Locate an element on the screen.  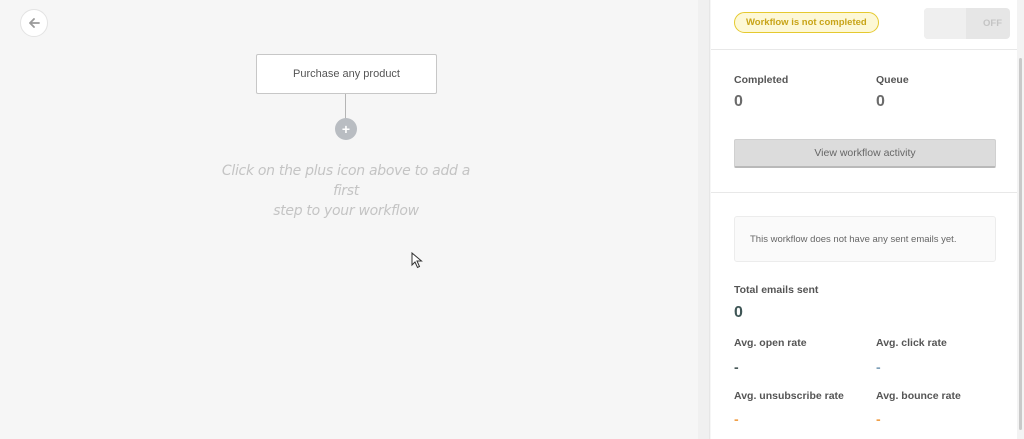
hint-line-2: step to your workflow is located at coordinates (346, 211).